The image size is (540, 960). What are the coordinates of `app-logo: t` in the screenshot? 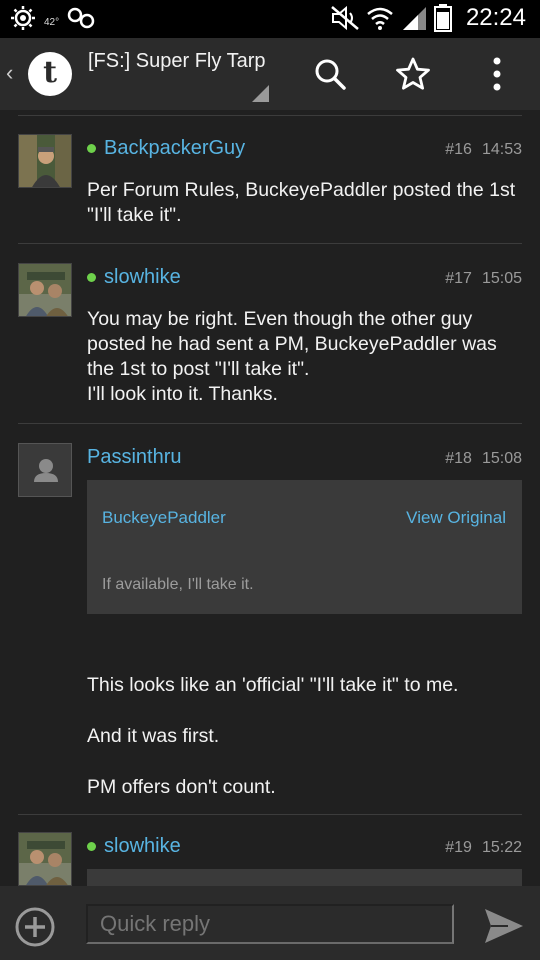 It's located at (50, 74).